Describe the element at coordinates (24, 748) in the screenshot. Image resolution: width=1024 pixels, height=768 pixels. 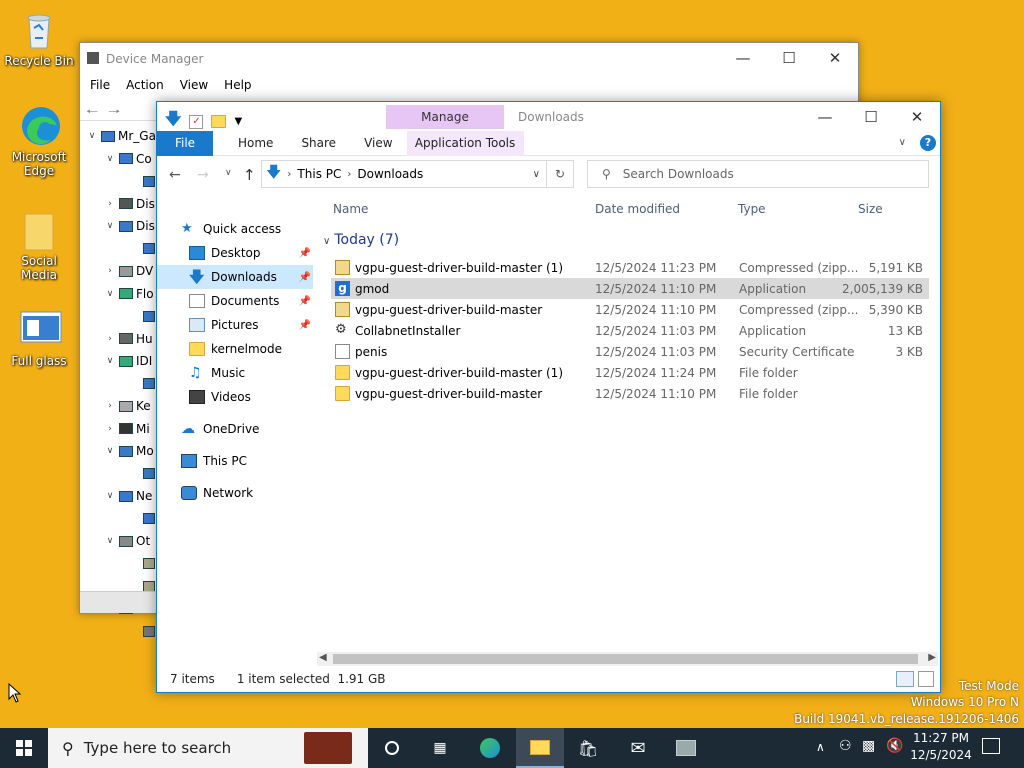
I see `start-button` at that location.